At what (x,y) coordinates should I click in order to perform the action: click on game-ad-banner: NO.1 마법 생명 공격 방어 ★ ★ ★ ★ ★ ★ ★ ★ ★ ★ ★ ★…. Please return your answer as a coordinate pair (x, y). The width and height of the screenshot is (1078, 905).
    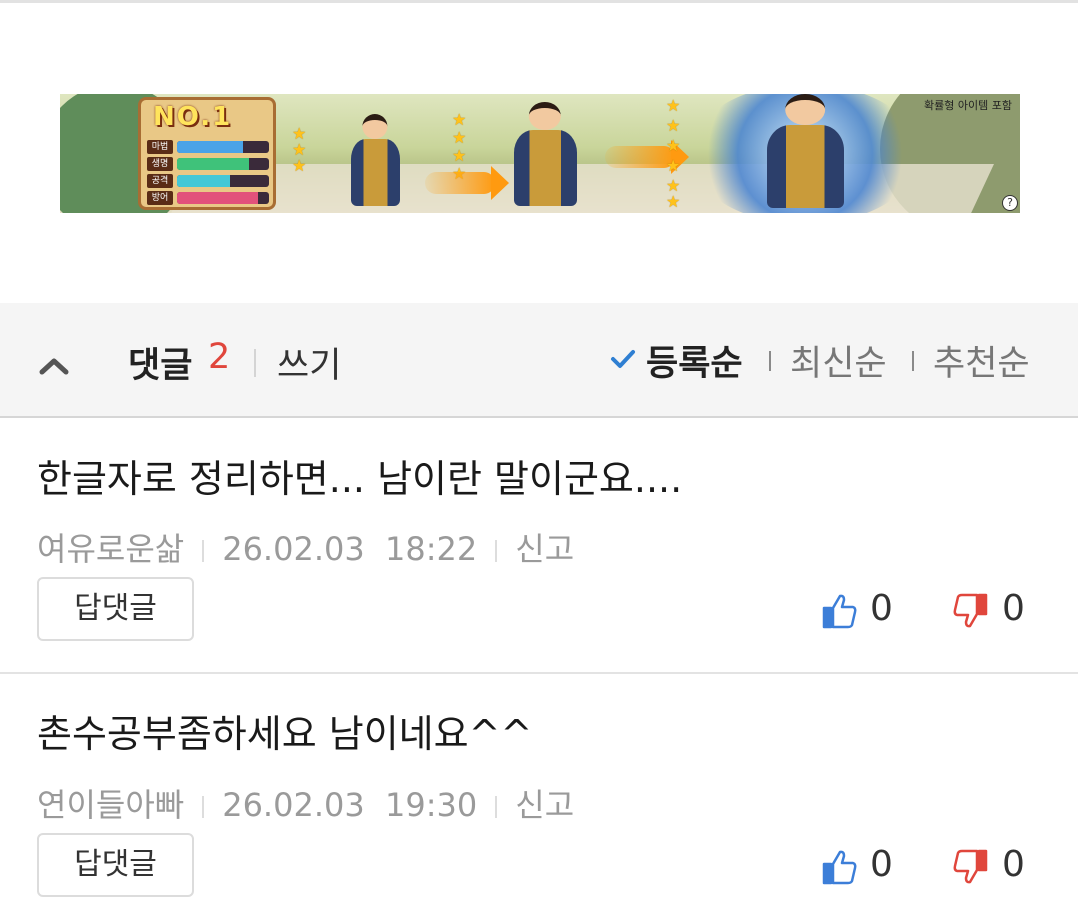
    Looking at the image, I should click on (540, 153).